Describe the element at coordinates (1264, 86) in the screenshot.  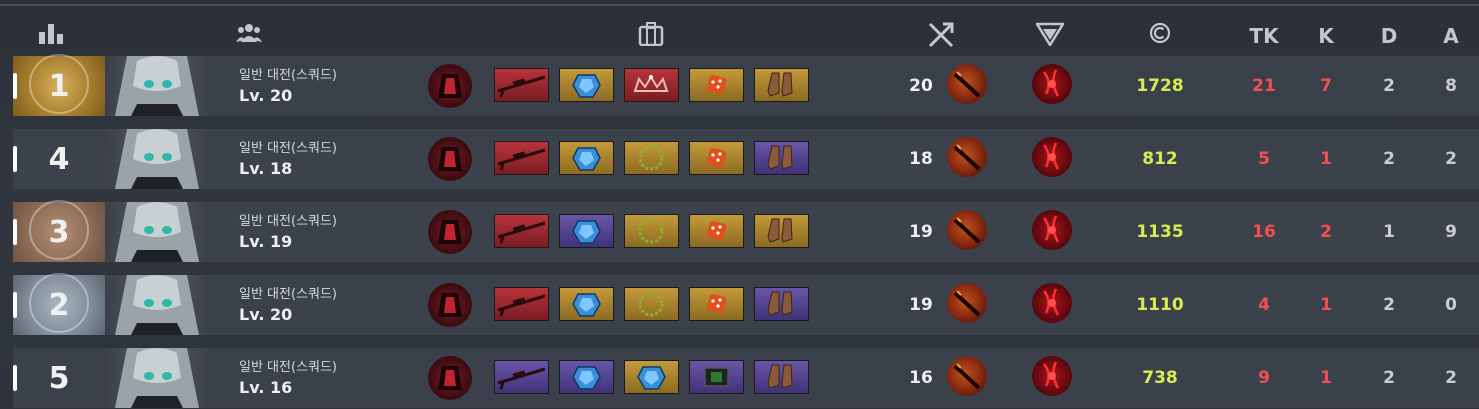
I see `team-kills-value: 21` at that location.